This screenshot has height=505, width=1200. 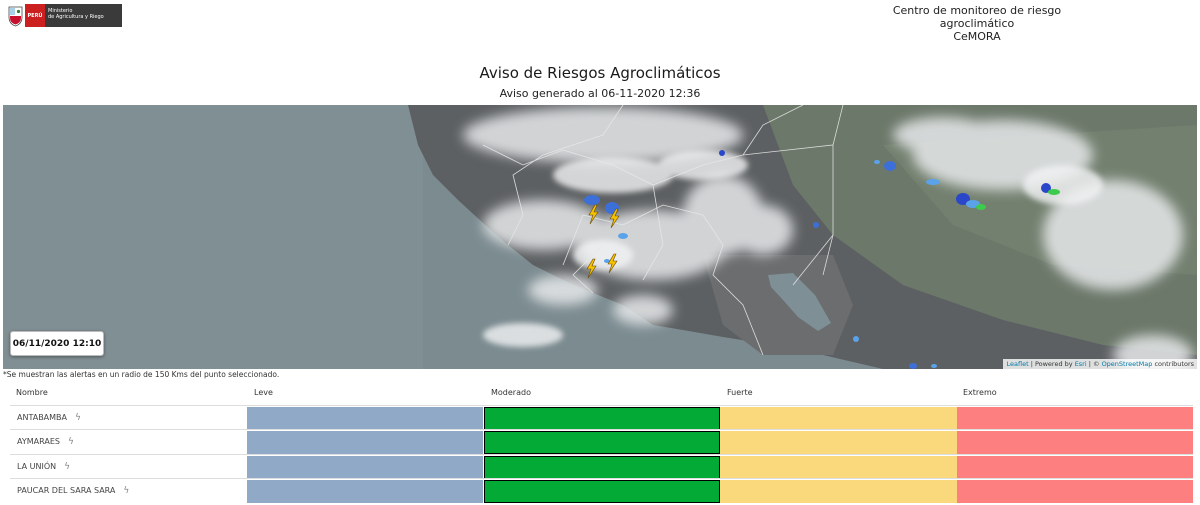 I want to click on header-extremo: Extremo, so click(x=980, y=392).